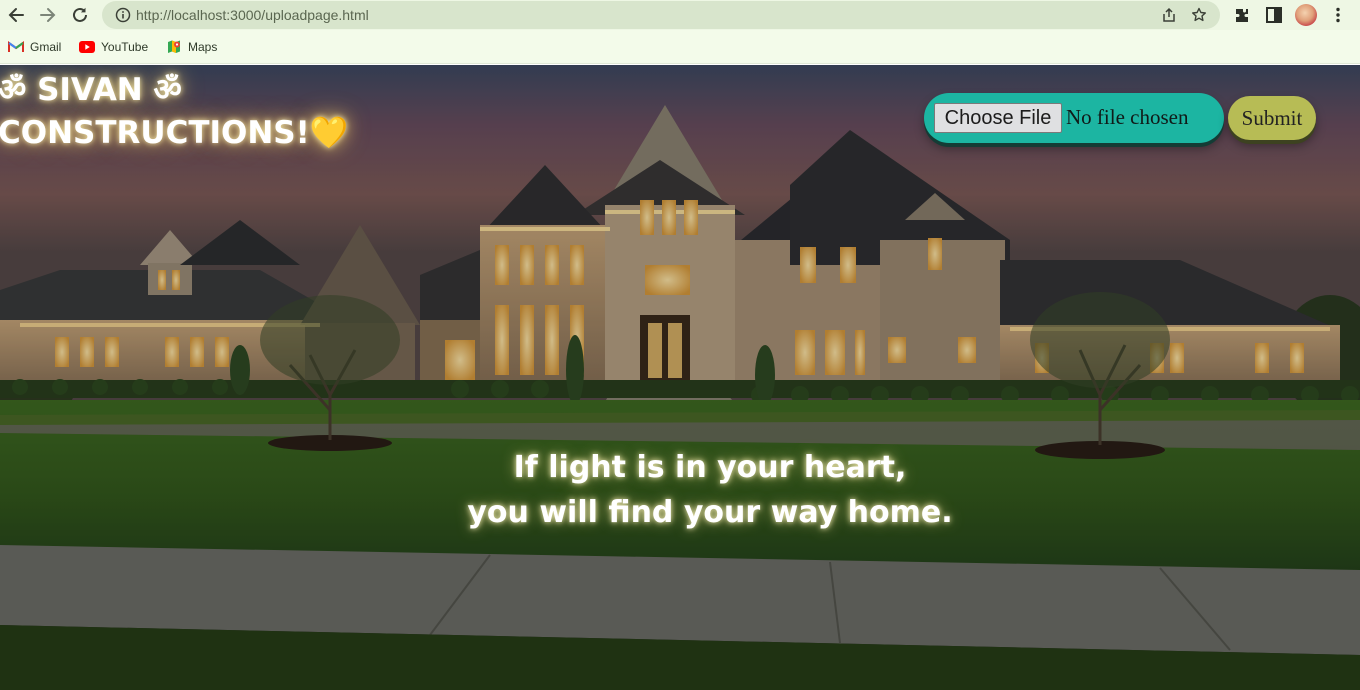  I want to click on bookmarks-bar: Gmail YouTube Maps, so click(680, 47).